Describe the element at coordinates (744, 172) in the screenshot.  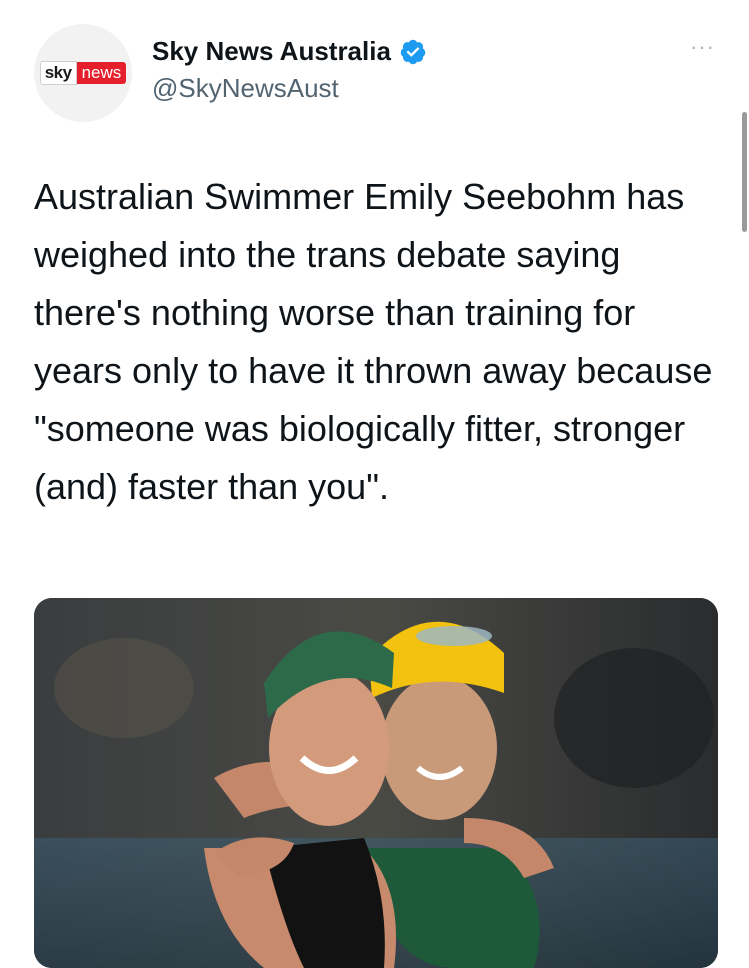
I see `scrollbar` at that location.